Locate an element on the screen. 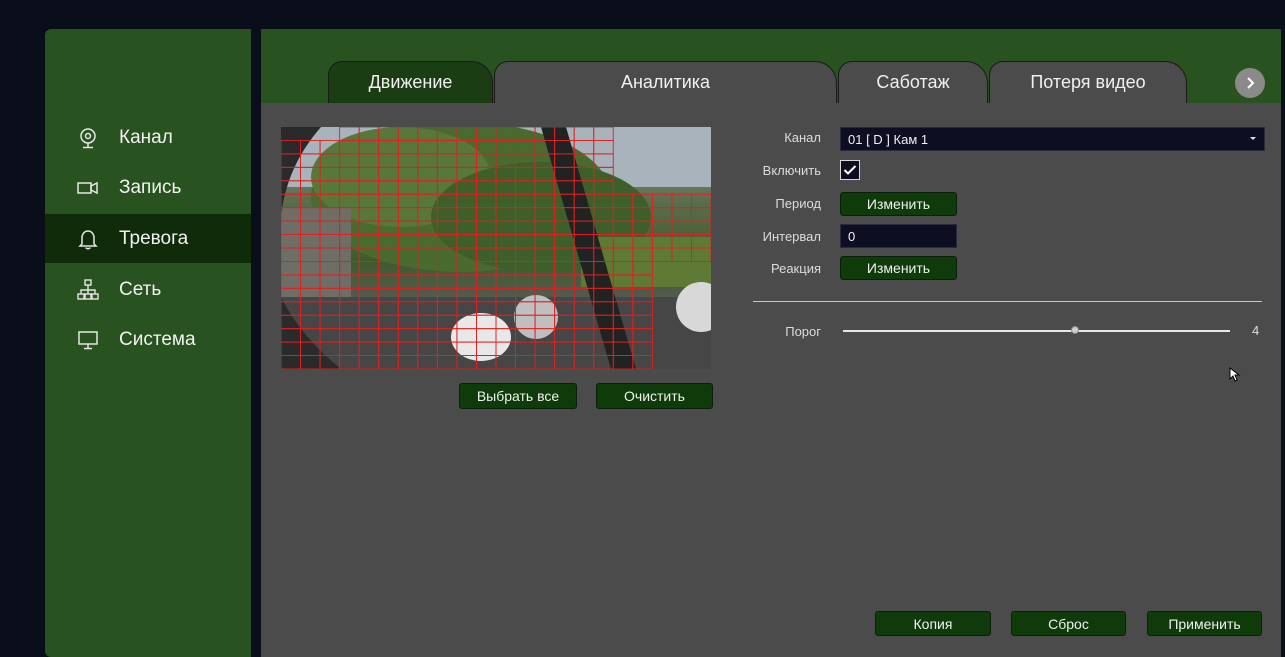 This screenshot has width=1285, height=657. sidebar-item-channel: Канал is located at coordinates (148, 137).